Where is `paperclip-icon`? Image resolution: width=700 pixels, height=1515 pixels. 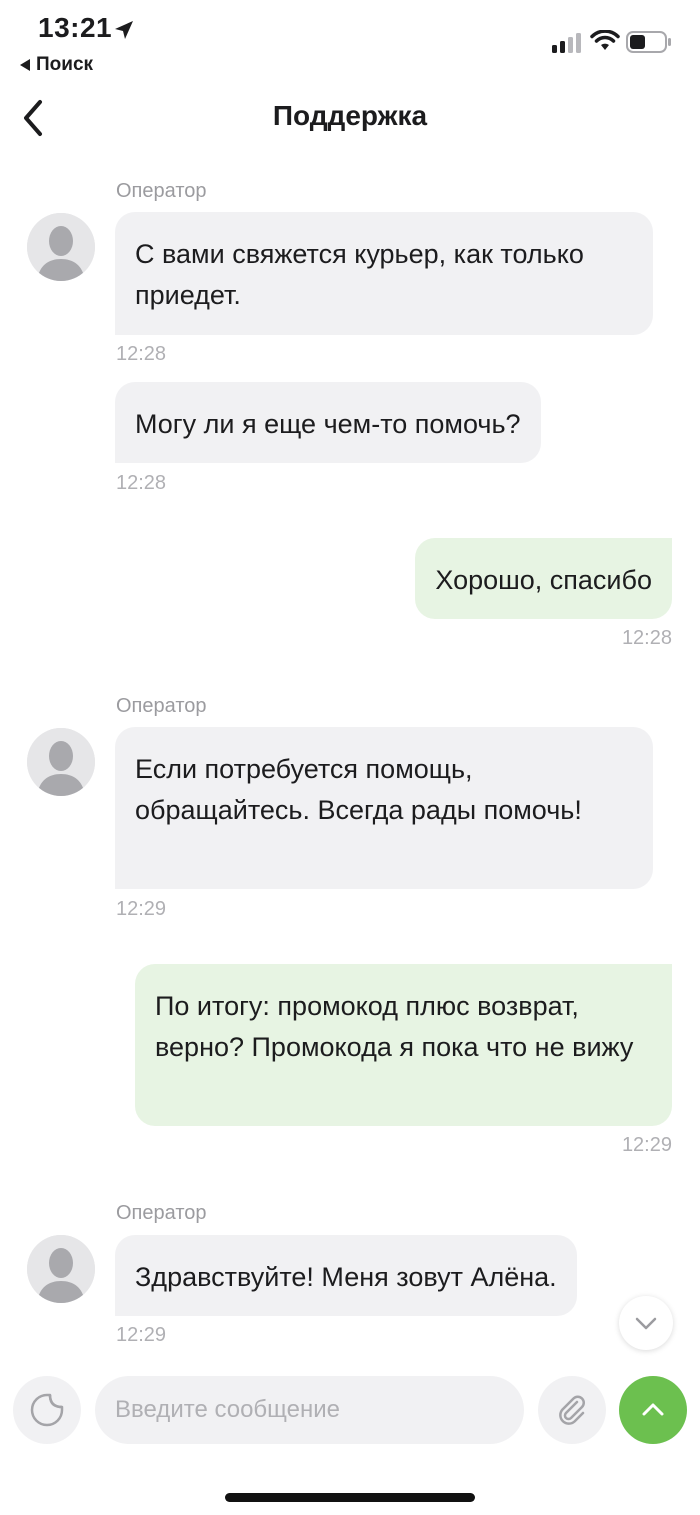 paperclip-icon is located at coordinates (572, 1410).